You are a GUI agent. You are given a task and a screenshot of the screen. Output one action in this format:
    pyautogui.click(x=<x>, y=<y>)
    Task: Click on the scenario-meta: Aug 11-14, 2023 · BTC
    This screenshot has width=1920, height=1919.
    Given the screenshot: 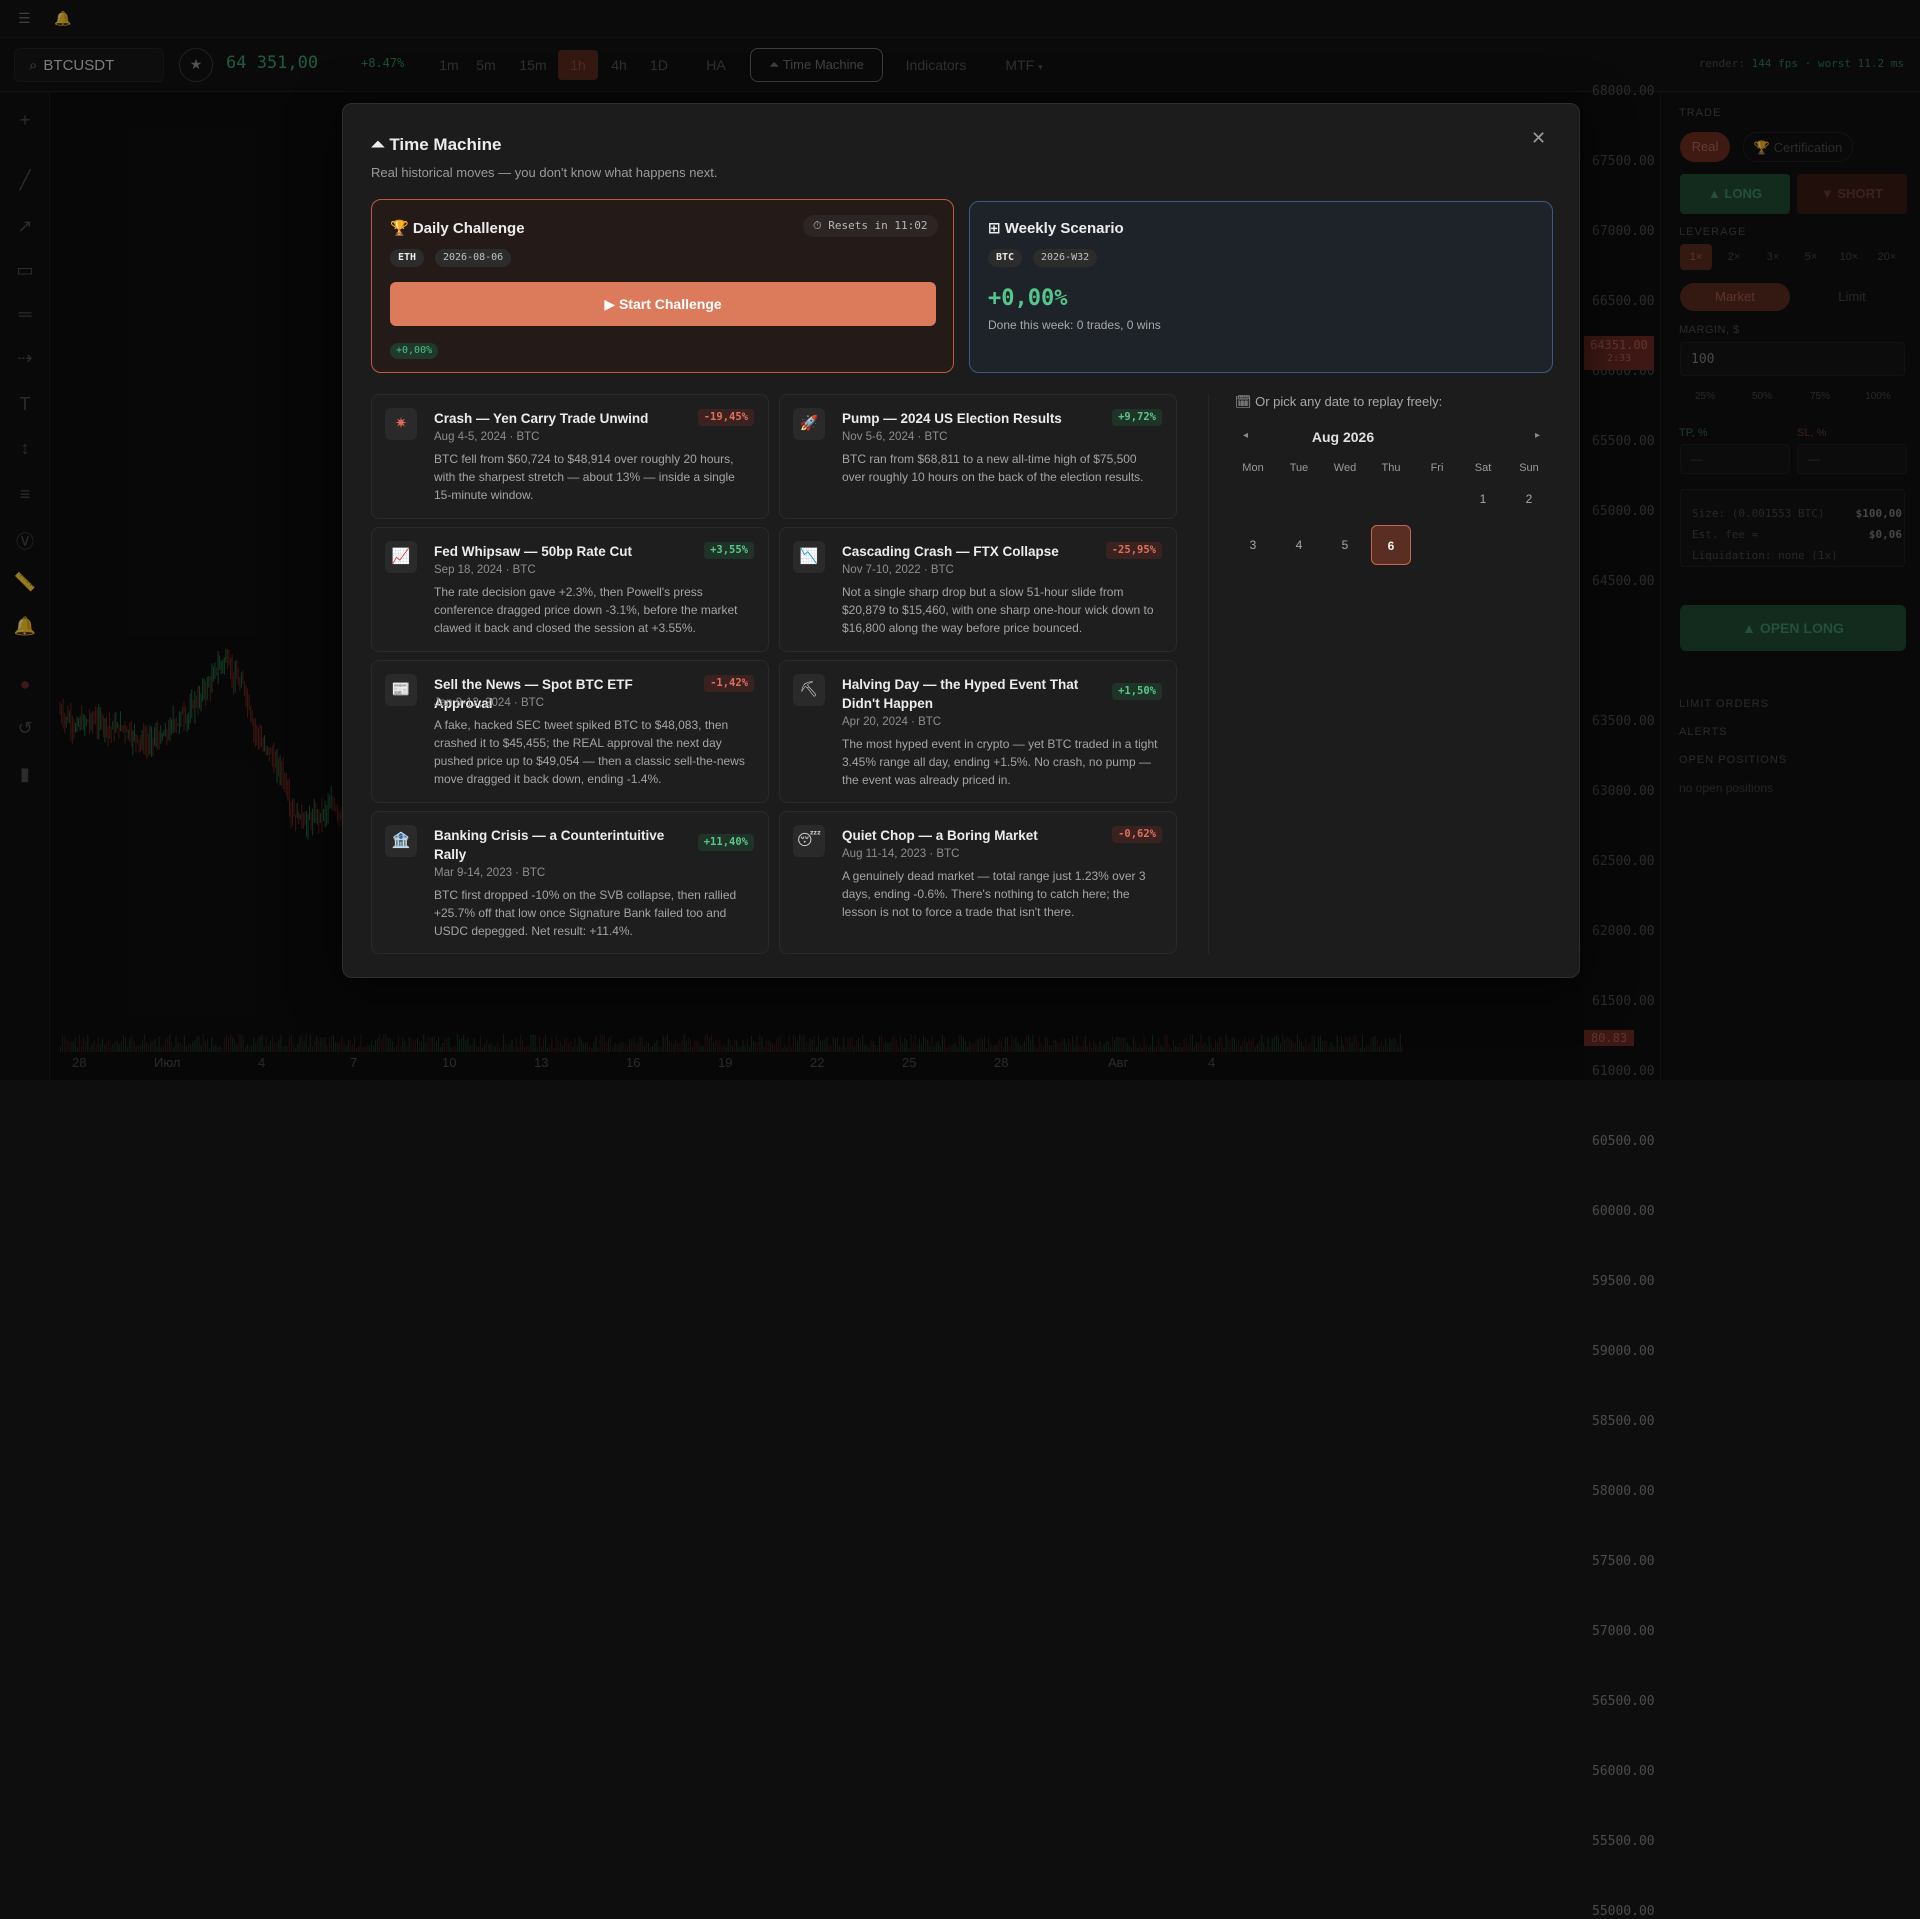 What is the action you would take?
    pyautogui.click(x=901, y=854)
    